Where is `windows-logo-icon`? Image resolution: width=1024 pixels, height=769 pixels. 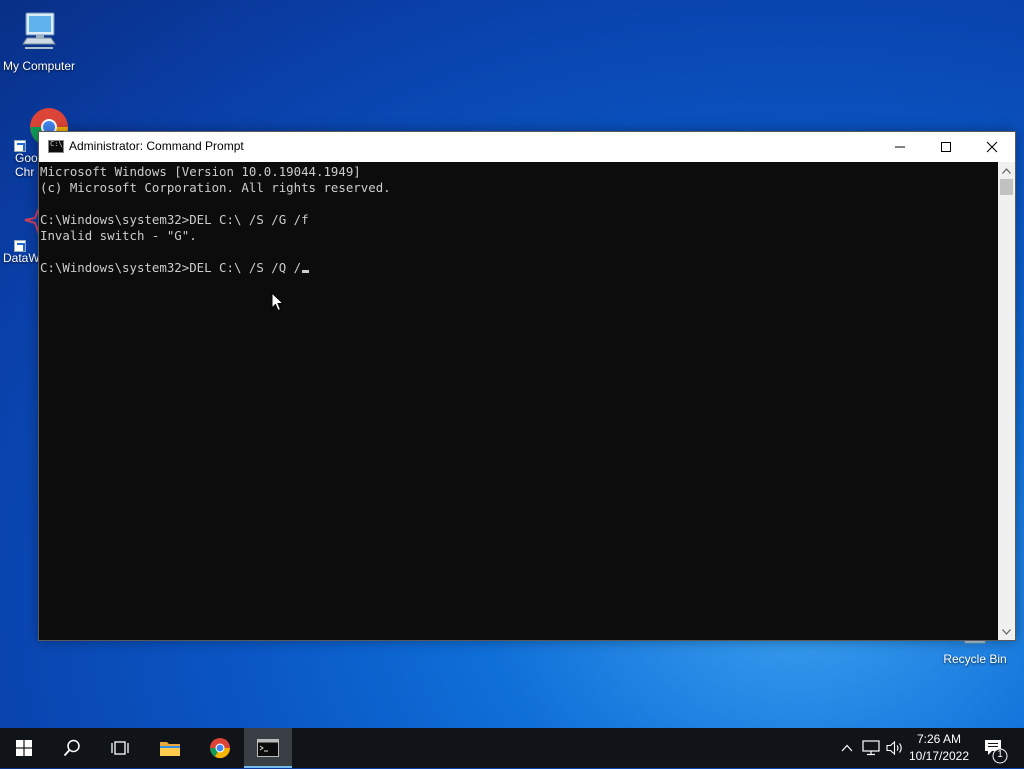 windows-logo-icon is located at coordinates (24, 748).